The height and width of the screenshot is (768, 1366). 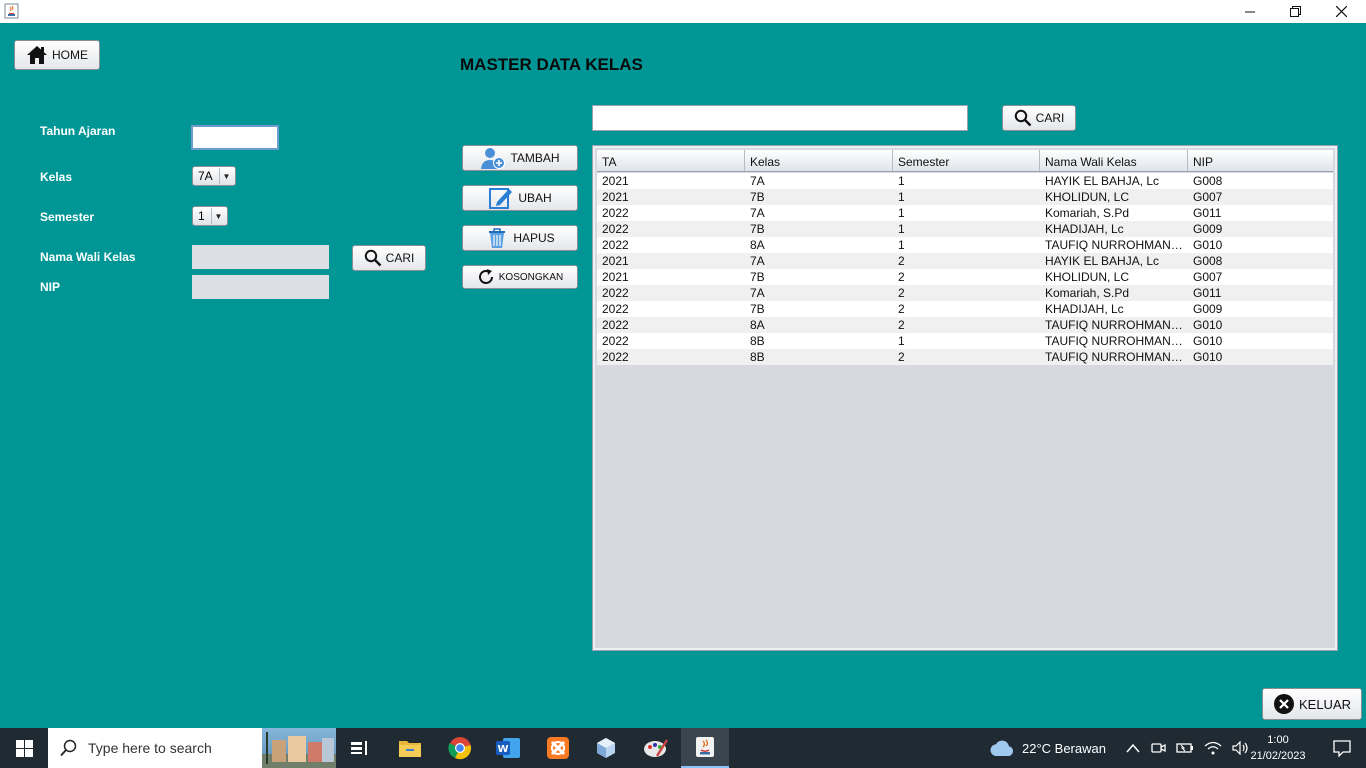 I want to click on column-header-nip: NIP, so click(x=1260, y=160).